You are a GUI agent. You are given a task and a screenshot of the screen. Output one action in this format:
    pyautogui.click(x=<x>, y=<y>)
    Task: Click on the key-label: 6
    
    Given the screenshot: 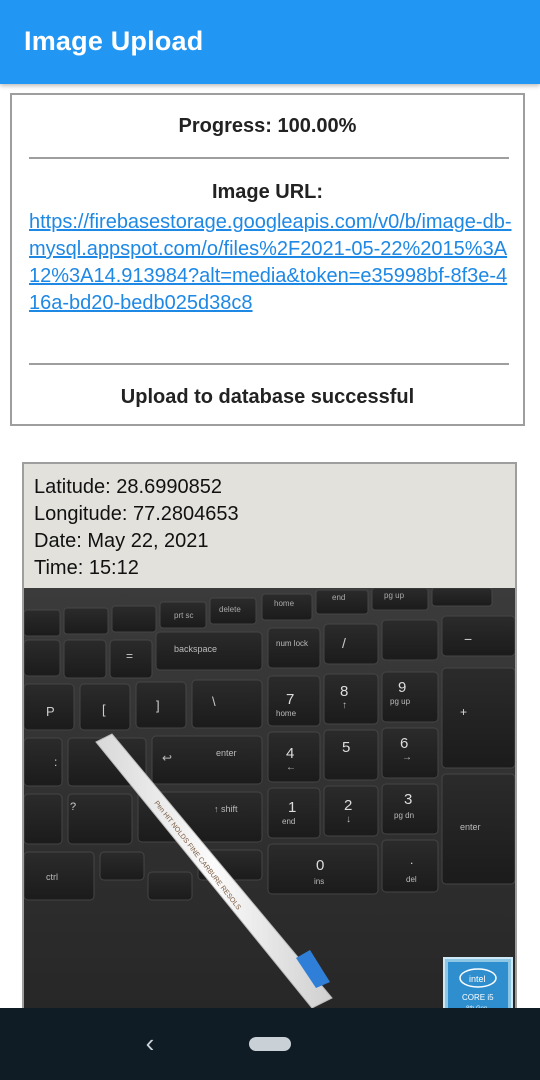 What is the action you would take?
    pyautogui.click(x=404, y=743)
    